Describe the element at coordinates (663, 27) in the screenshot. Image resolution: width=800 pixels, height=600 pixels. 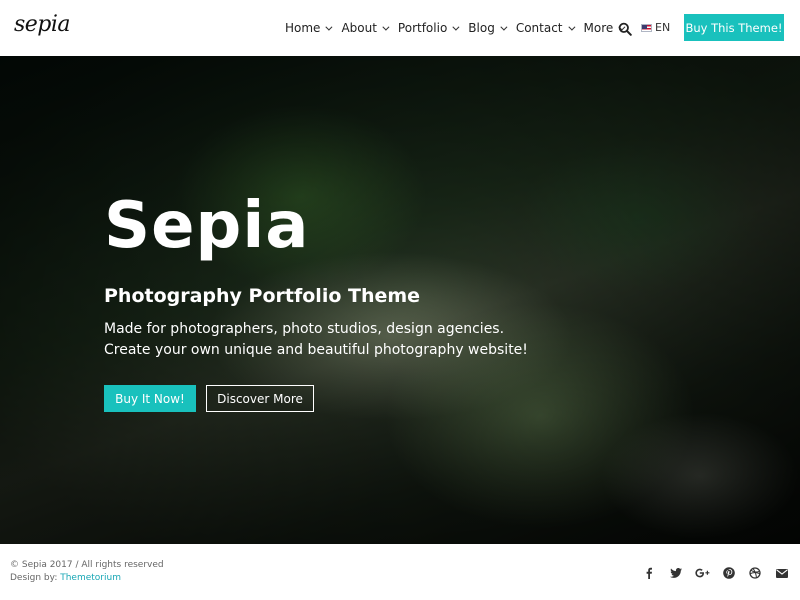
I see `language-label: EN` at that location.